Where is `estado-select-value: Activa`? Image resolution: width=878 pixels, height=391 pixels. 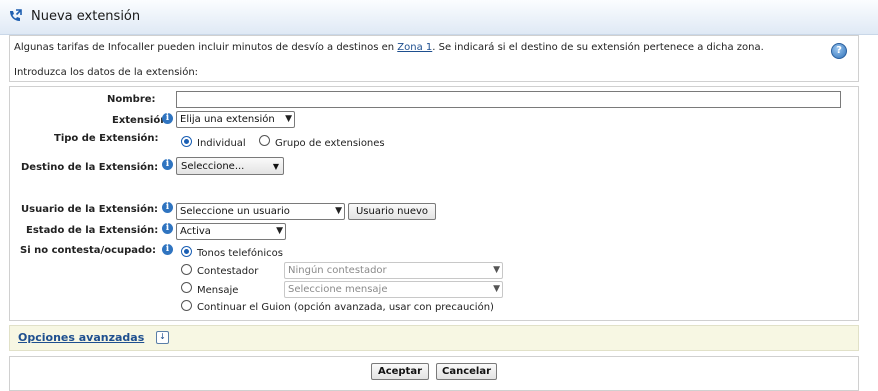
estado-select-value: Activa is located at coordinates (195, 231).